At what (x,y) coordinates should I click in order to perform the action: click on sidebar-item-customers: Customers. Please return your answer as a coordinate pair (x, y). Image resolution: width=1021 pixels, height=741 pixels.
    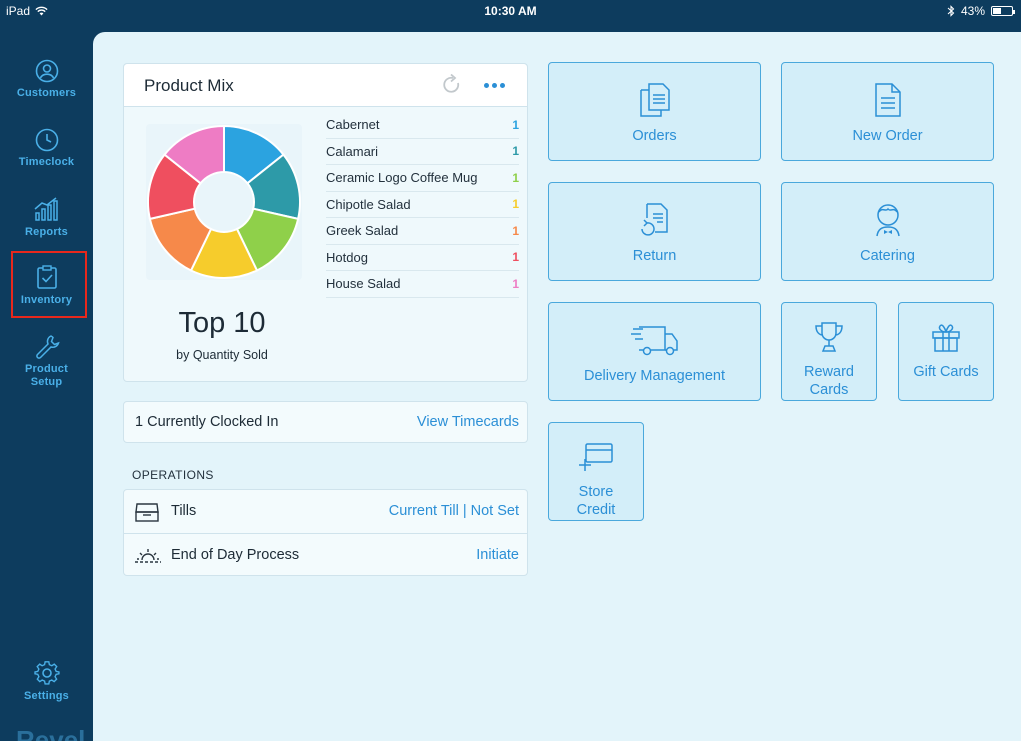
    Looking at the image, I should click on (46, 79).